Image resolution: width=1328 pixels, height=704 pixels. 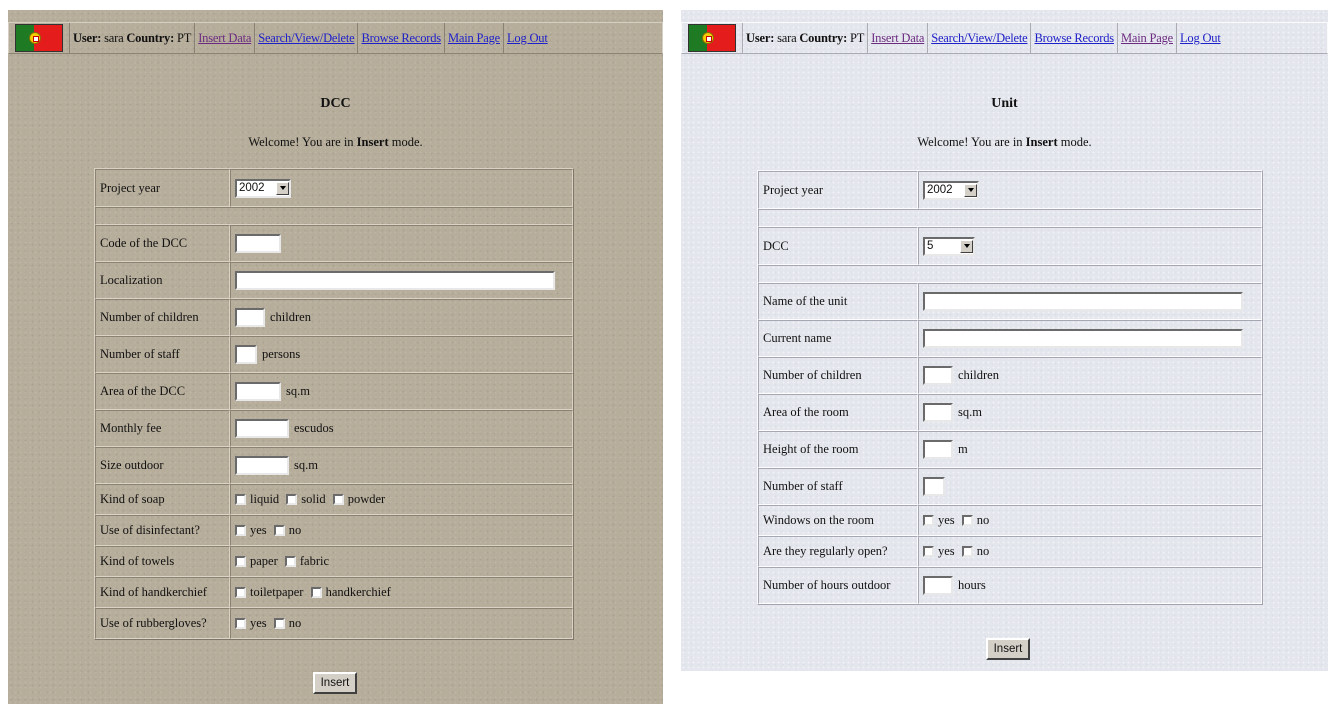 What do you see at coordinates (967, 552) in the screenshot?
I see `regularly-open-no-checkbox` at bounding box center [967, 552].